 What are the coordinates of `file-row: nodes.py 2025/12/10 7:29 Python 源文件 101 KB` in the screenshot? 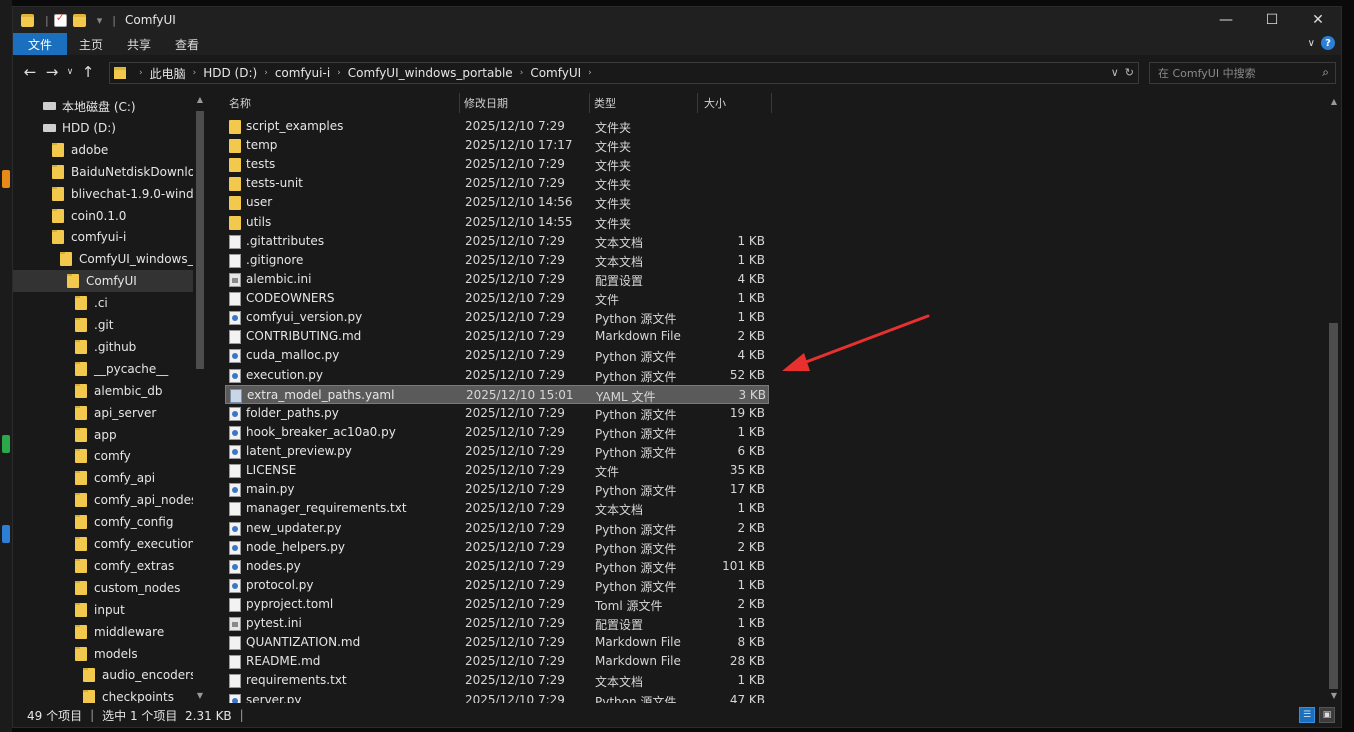 It's located at (497, 566).